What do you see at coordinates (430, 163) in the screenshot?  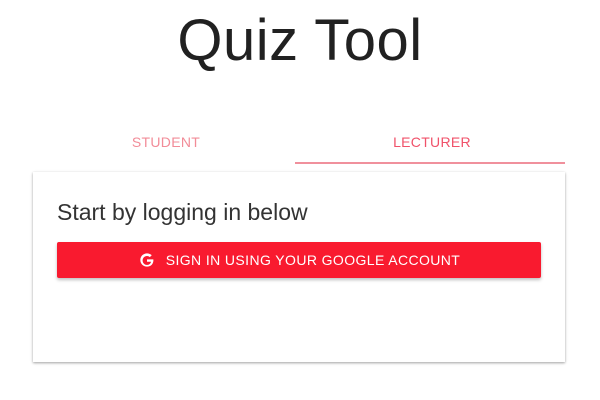 I see `active-tab-indicator` at bounding box center [430, 163].